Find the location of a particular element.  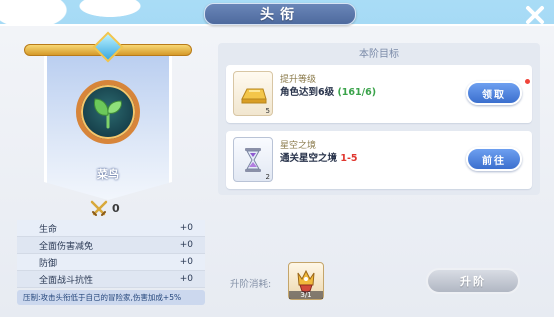

task-desc-text: 角色达到6级 is located at coordinates (307, 92).